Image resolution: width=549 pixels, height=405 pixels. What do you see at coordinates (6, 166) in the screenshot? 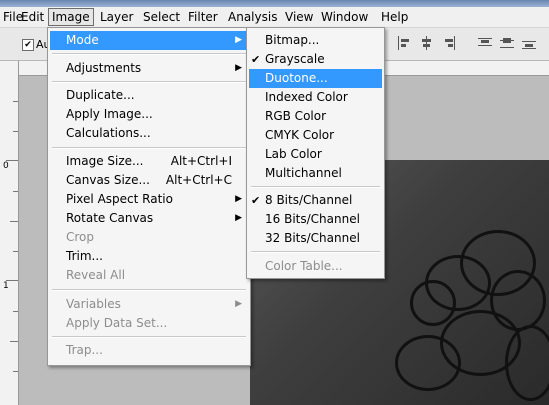
I see `ruler-mark-0: 0` at bounding box center [6, 166].